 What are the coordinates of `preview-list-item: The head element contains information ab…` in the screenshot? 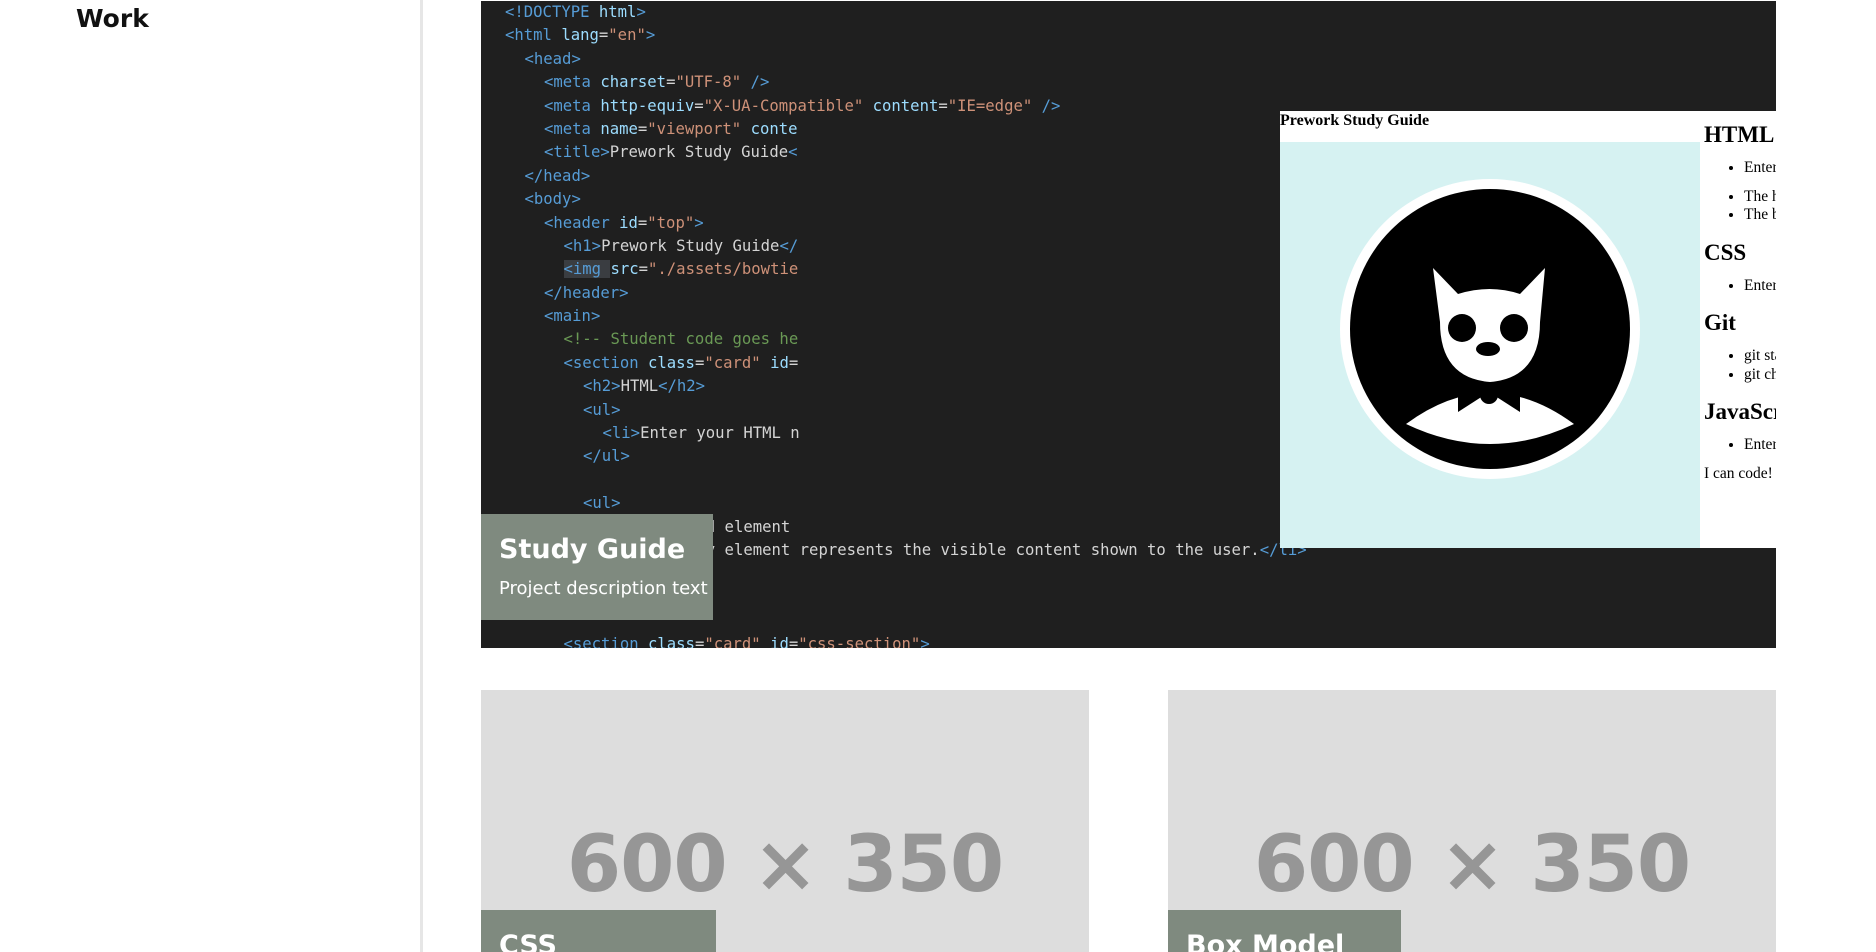 It's located at (1760, 197).